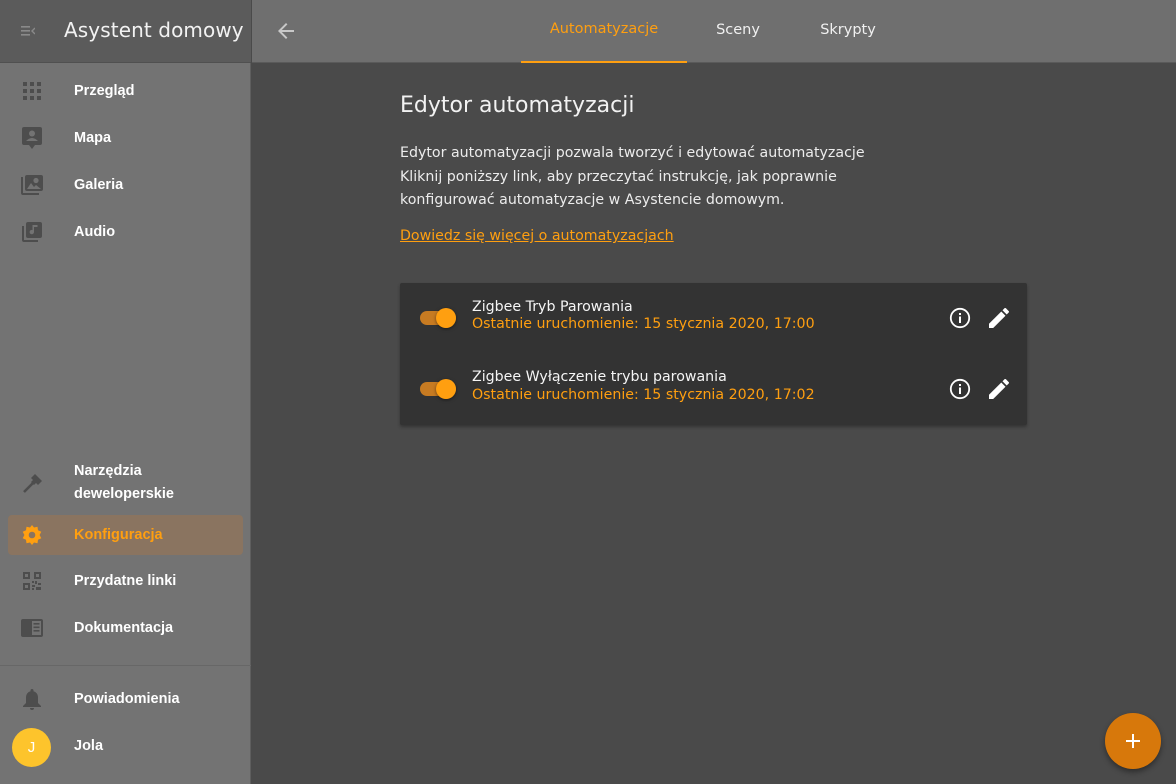  Describe the element at coordinates (517, 105) in the screenshot. I see `page-title: Edytor automatyzacji` at that location.